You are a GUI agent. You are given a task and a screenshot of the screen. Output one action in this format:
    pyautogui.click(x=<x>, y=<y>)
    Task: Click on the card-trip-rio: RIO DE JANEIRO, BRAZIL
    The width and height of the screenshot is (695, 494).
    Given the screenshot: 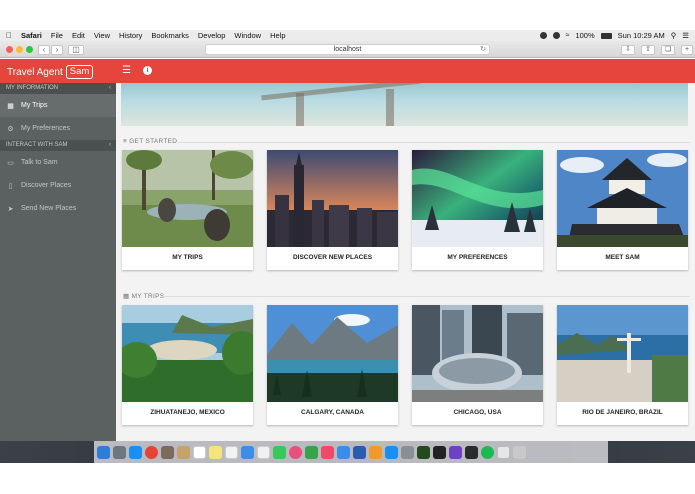 What is the action you would take?
    pyautogui.click(x=622, y=365)
    